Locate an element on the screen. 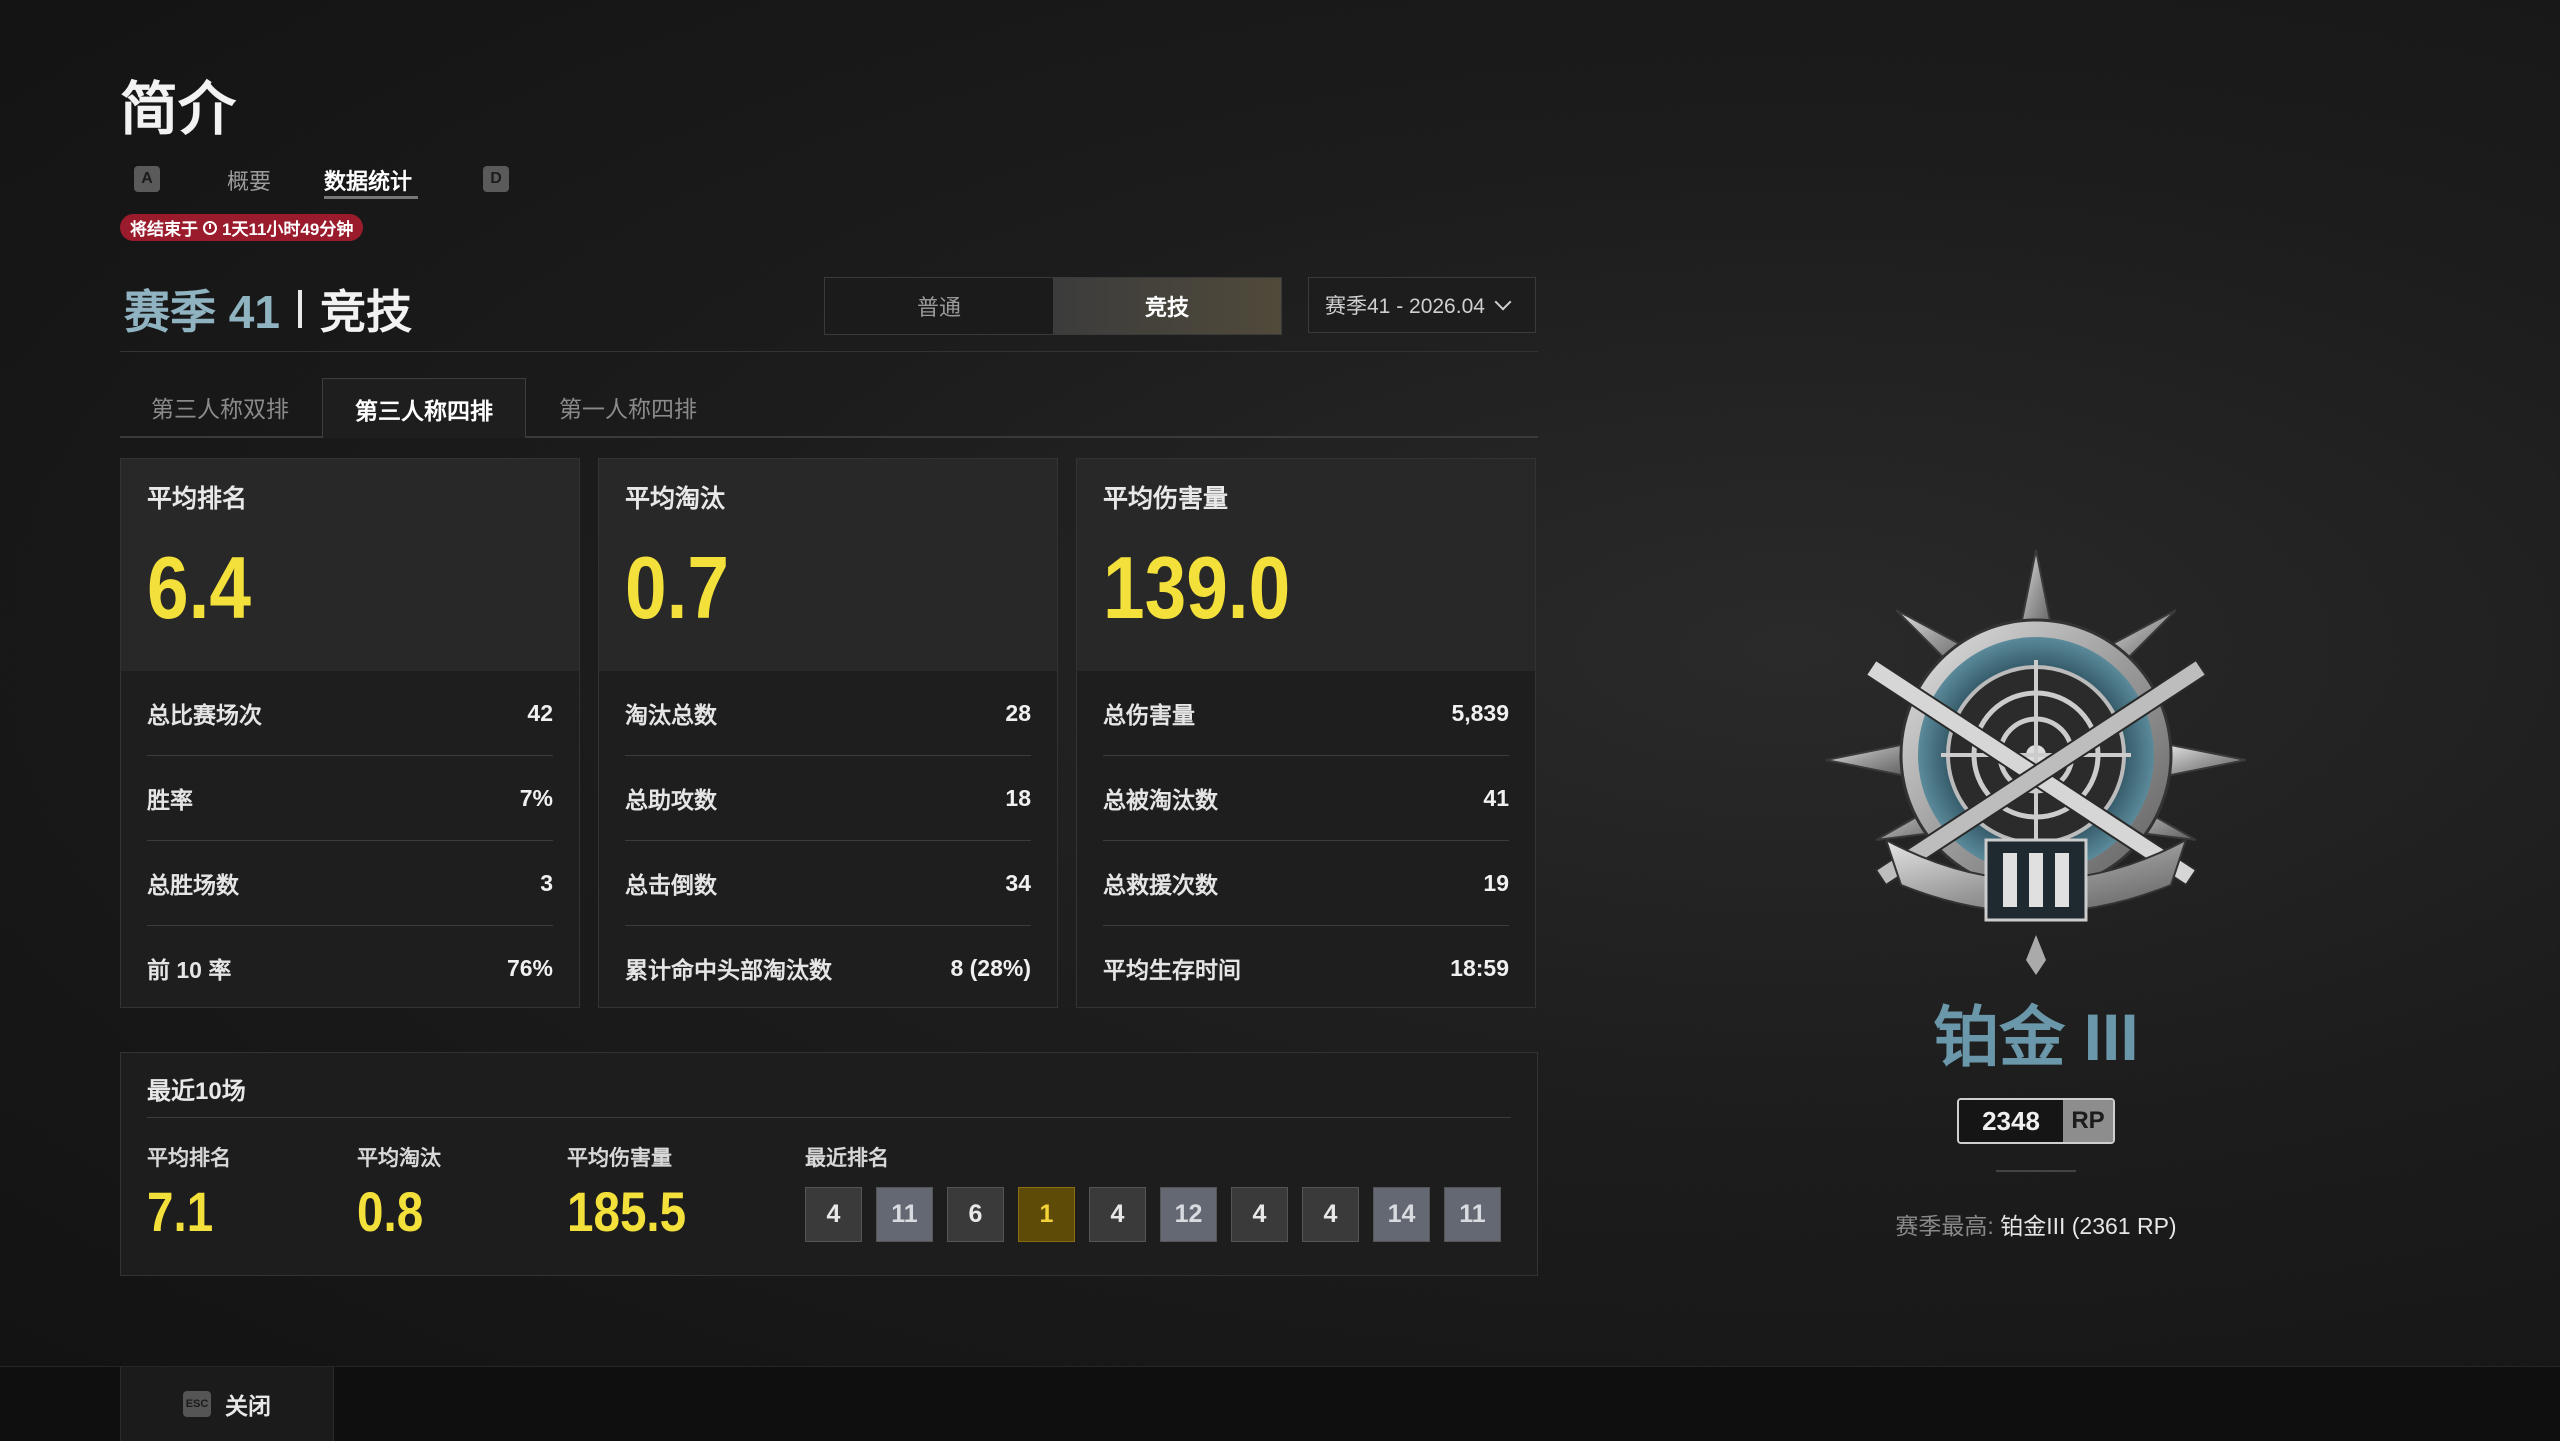 Image resolution: width=2560 pixels, height=1441 pixels. stat-row: 前 10 率 76% is located at coordinates (350, 968).